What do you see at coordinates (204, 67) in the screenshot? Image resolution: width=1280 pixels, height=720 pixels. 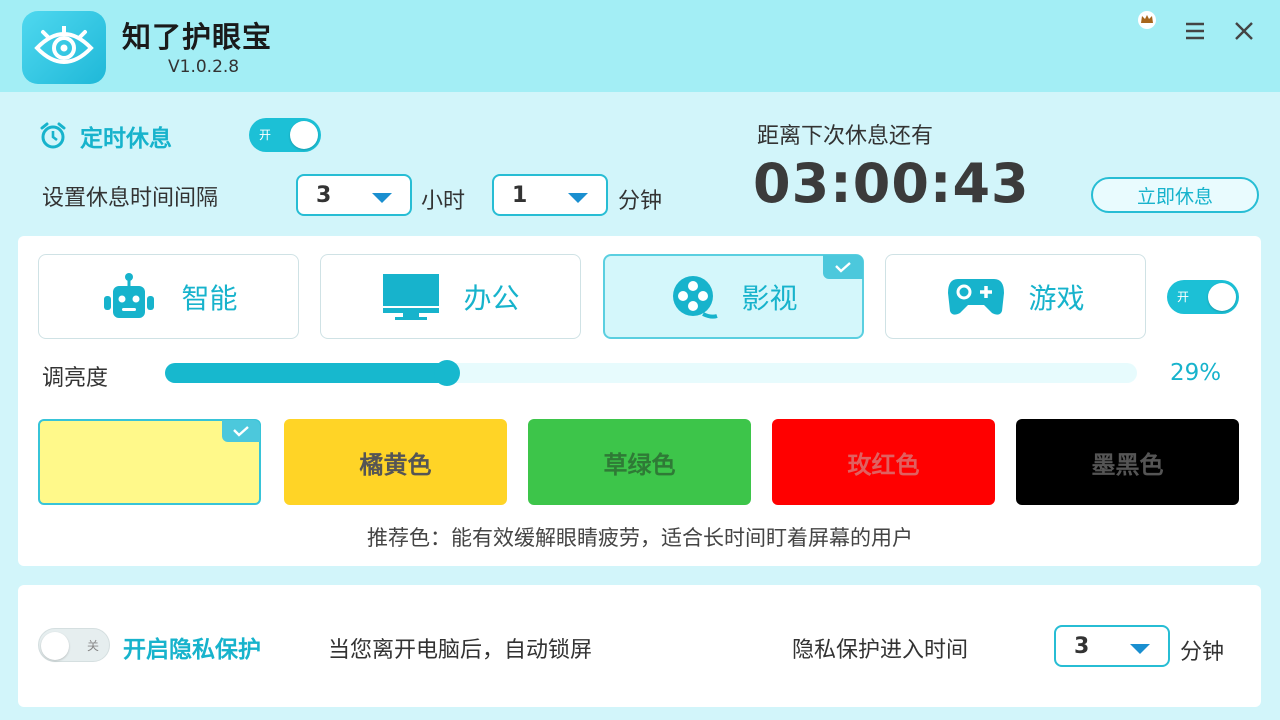 I see `app-version: V1.0.2.8` at bounding box center [204, 67].